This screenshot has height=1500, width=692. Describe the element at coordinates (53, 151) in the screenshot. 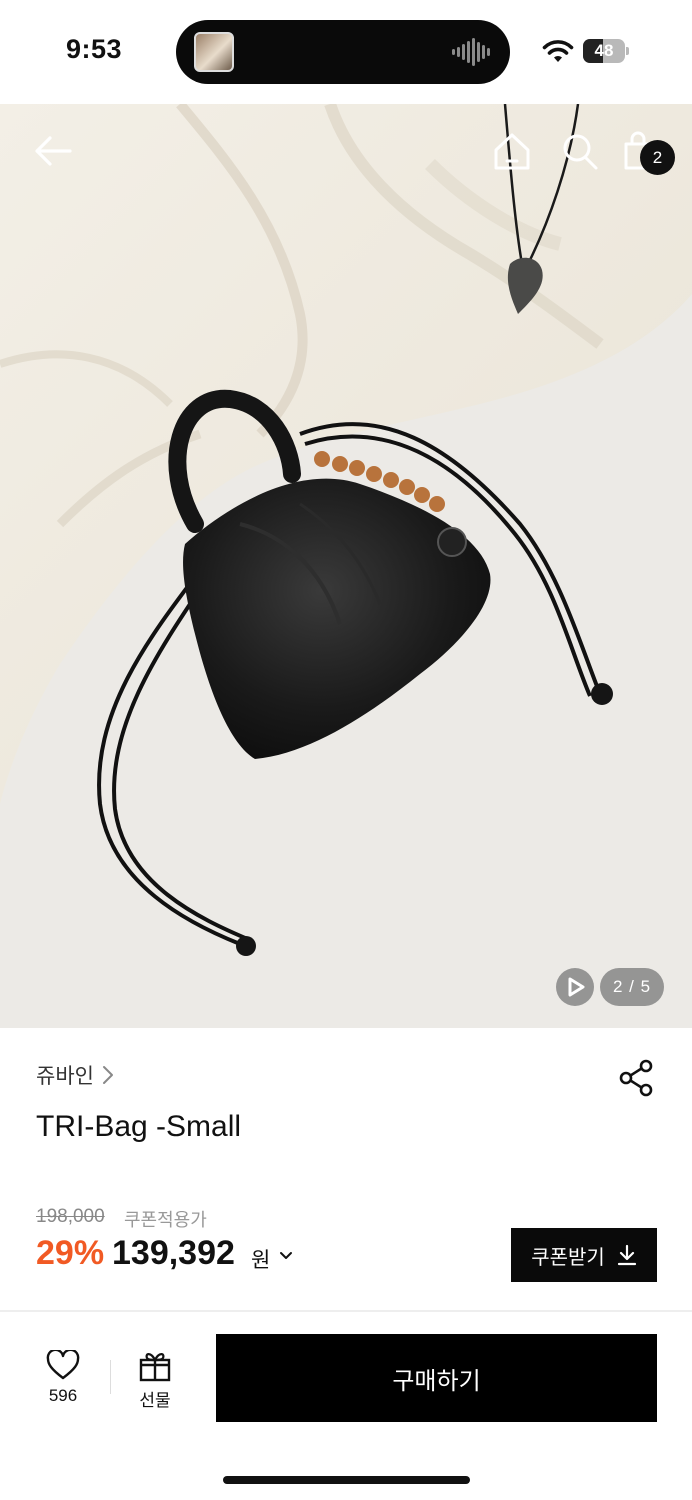

I see `back-arrow-icon` at that location.